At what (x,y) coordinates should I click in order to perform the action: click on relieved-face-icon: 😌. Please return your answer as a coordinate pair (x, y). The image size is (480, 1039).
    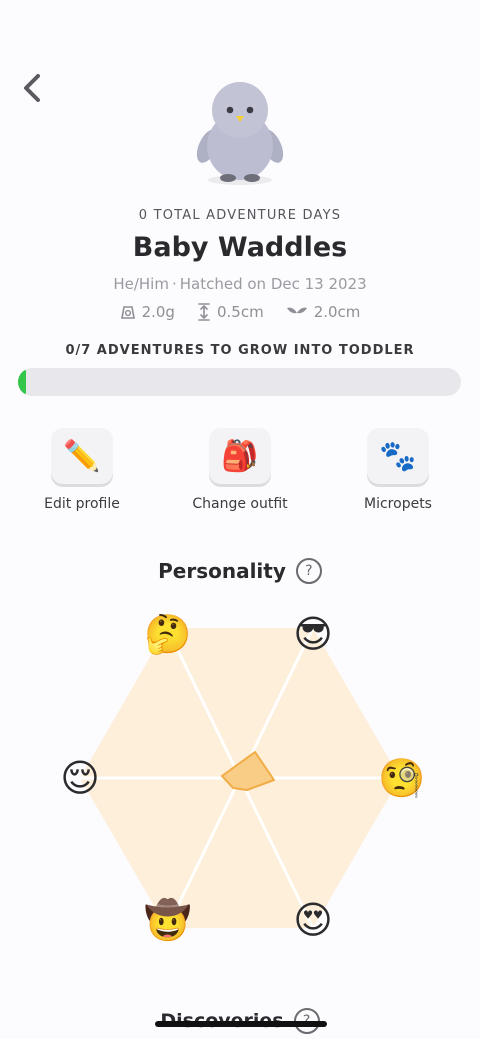
    Looking at the image, I should click on (80, 778).